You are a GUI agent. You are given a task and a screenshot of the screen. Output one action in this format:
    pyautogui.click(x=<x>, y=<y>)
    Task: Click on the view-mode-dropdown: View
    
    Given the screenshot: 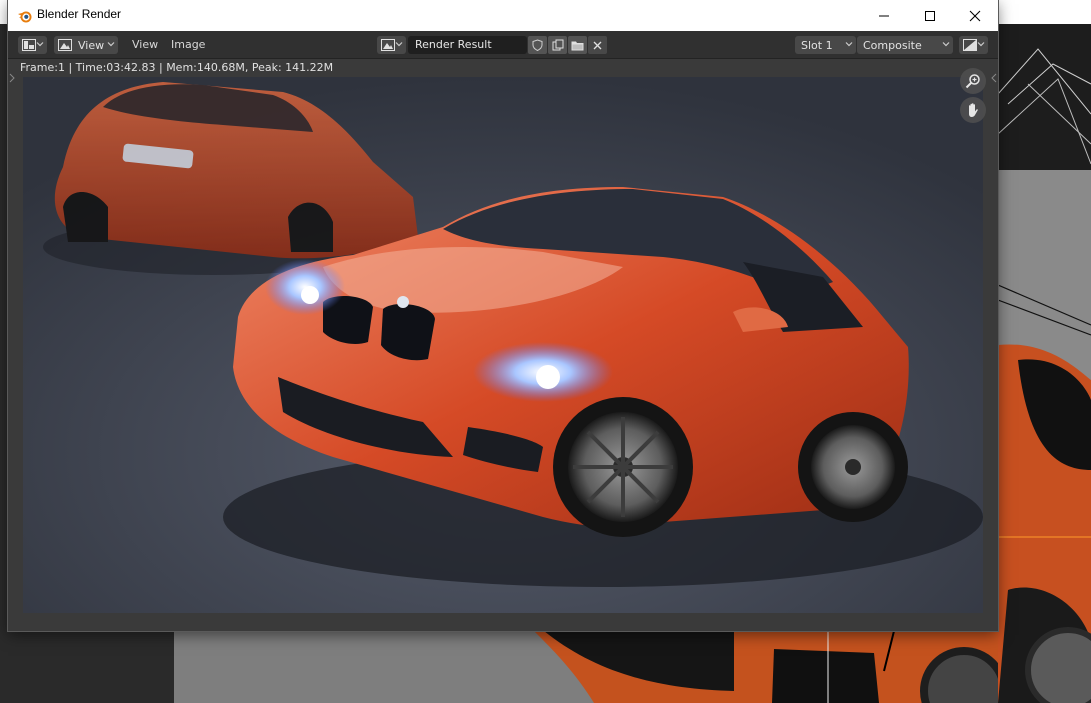 What is the action you would take?
    pyautogui.click(x=86, y=45)
    